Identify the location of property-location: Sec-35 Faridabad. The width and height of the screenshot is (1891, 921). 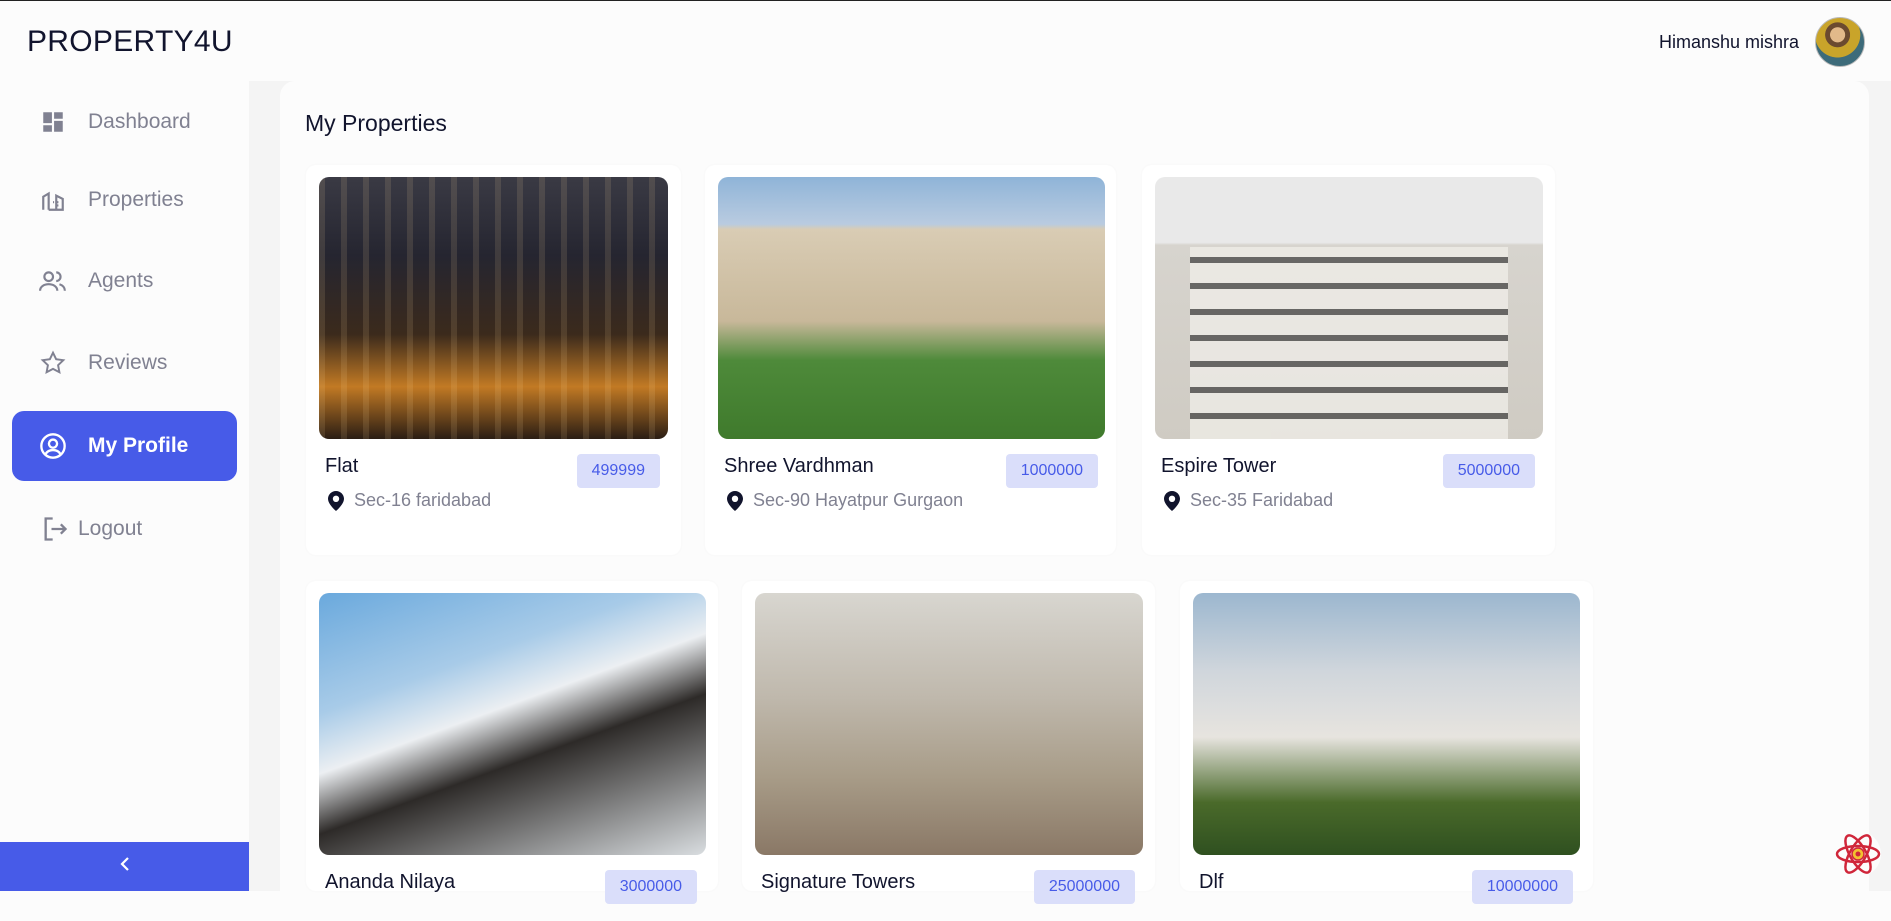
(1248, 500).